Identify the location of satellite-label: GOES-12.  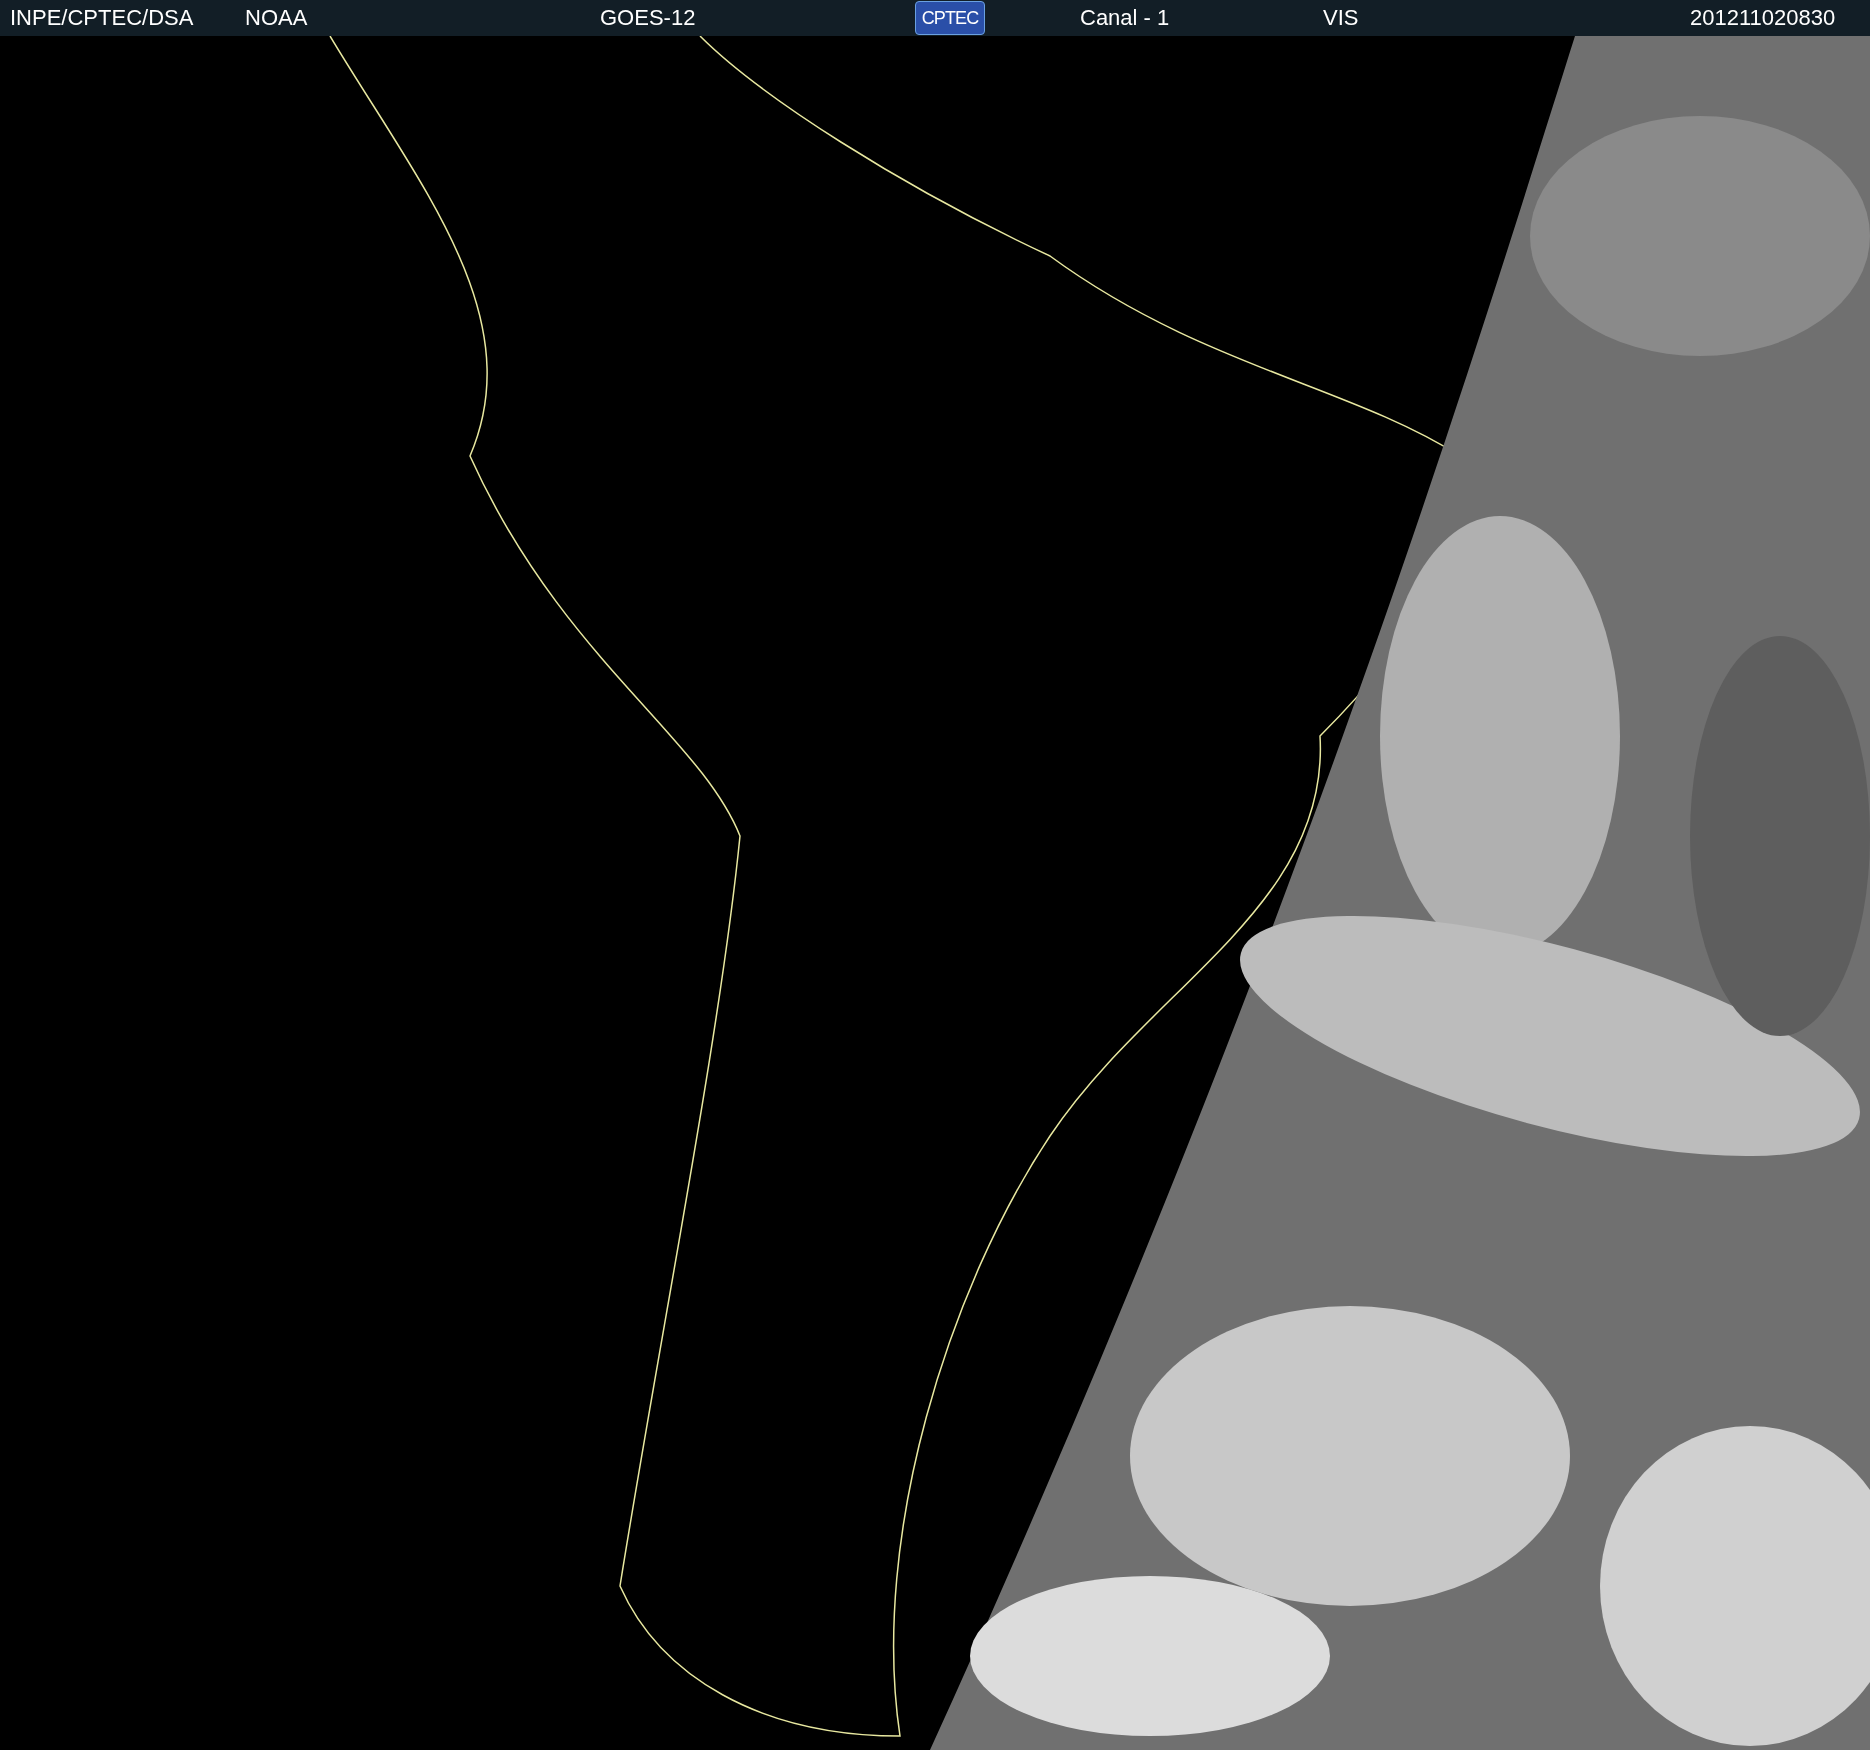
(648, 18).